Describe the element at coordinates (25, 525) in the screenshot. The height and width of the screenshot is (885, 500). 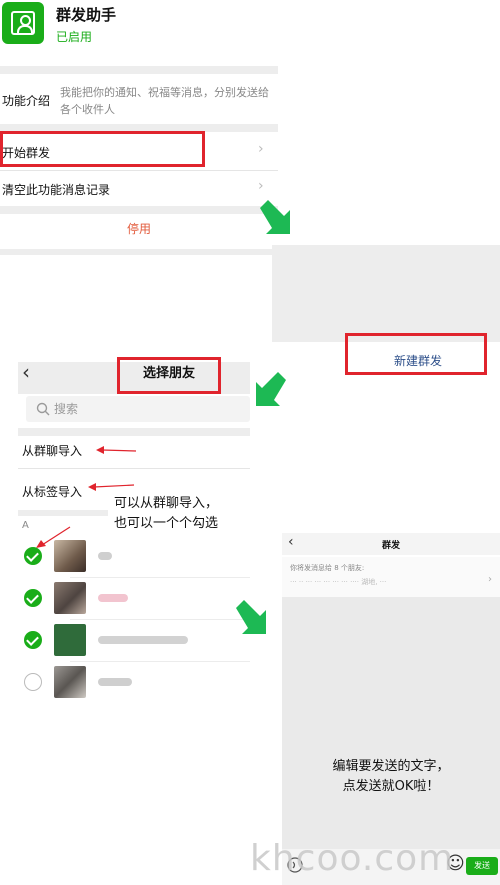
I see `section-letter: A` at that location.